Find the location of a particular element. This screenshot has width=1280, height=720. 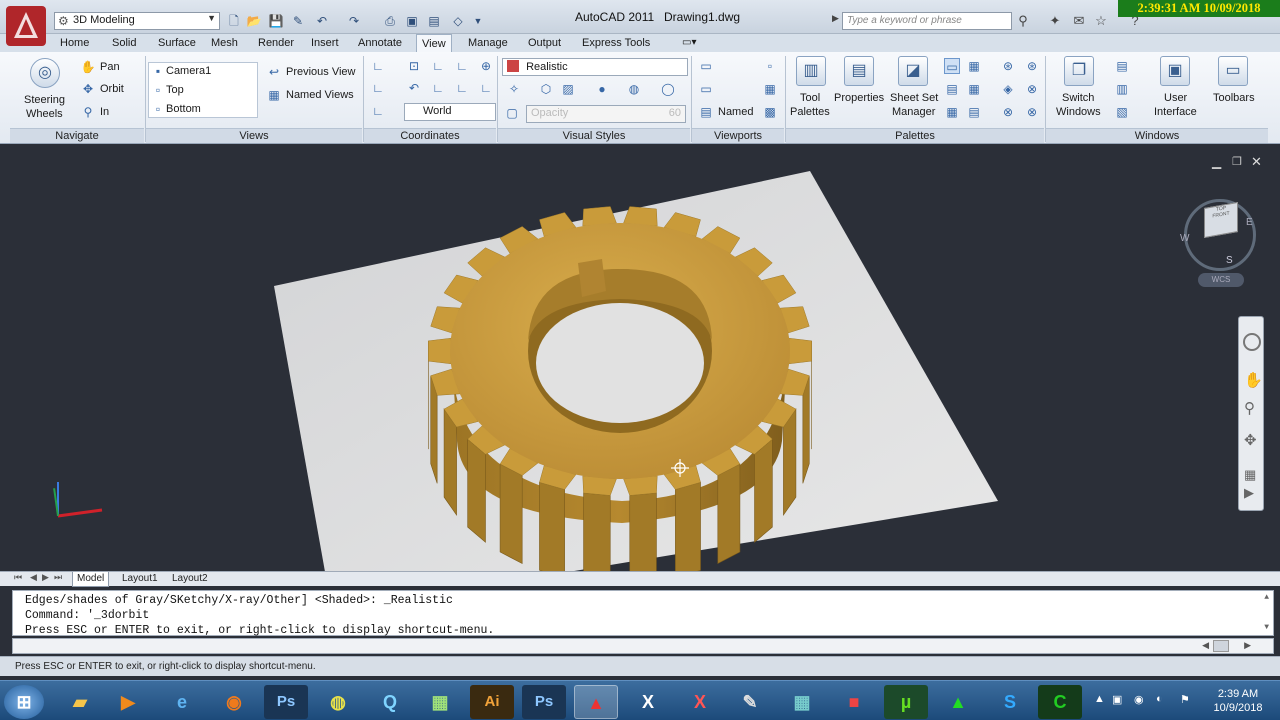

ucs-icon-settings: ⊕ is located at coordinates (486, 66).